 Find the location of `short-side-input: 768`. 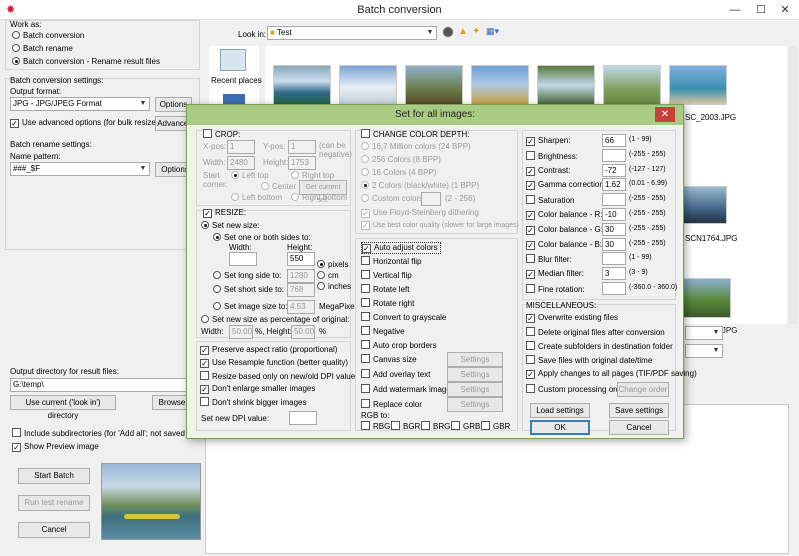

short-side-input: 768 is located at coordinates (301, 290).